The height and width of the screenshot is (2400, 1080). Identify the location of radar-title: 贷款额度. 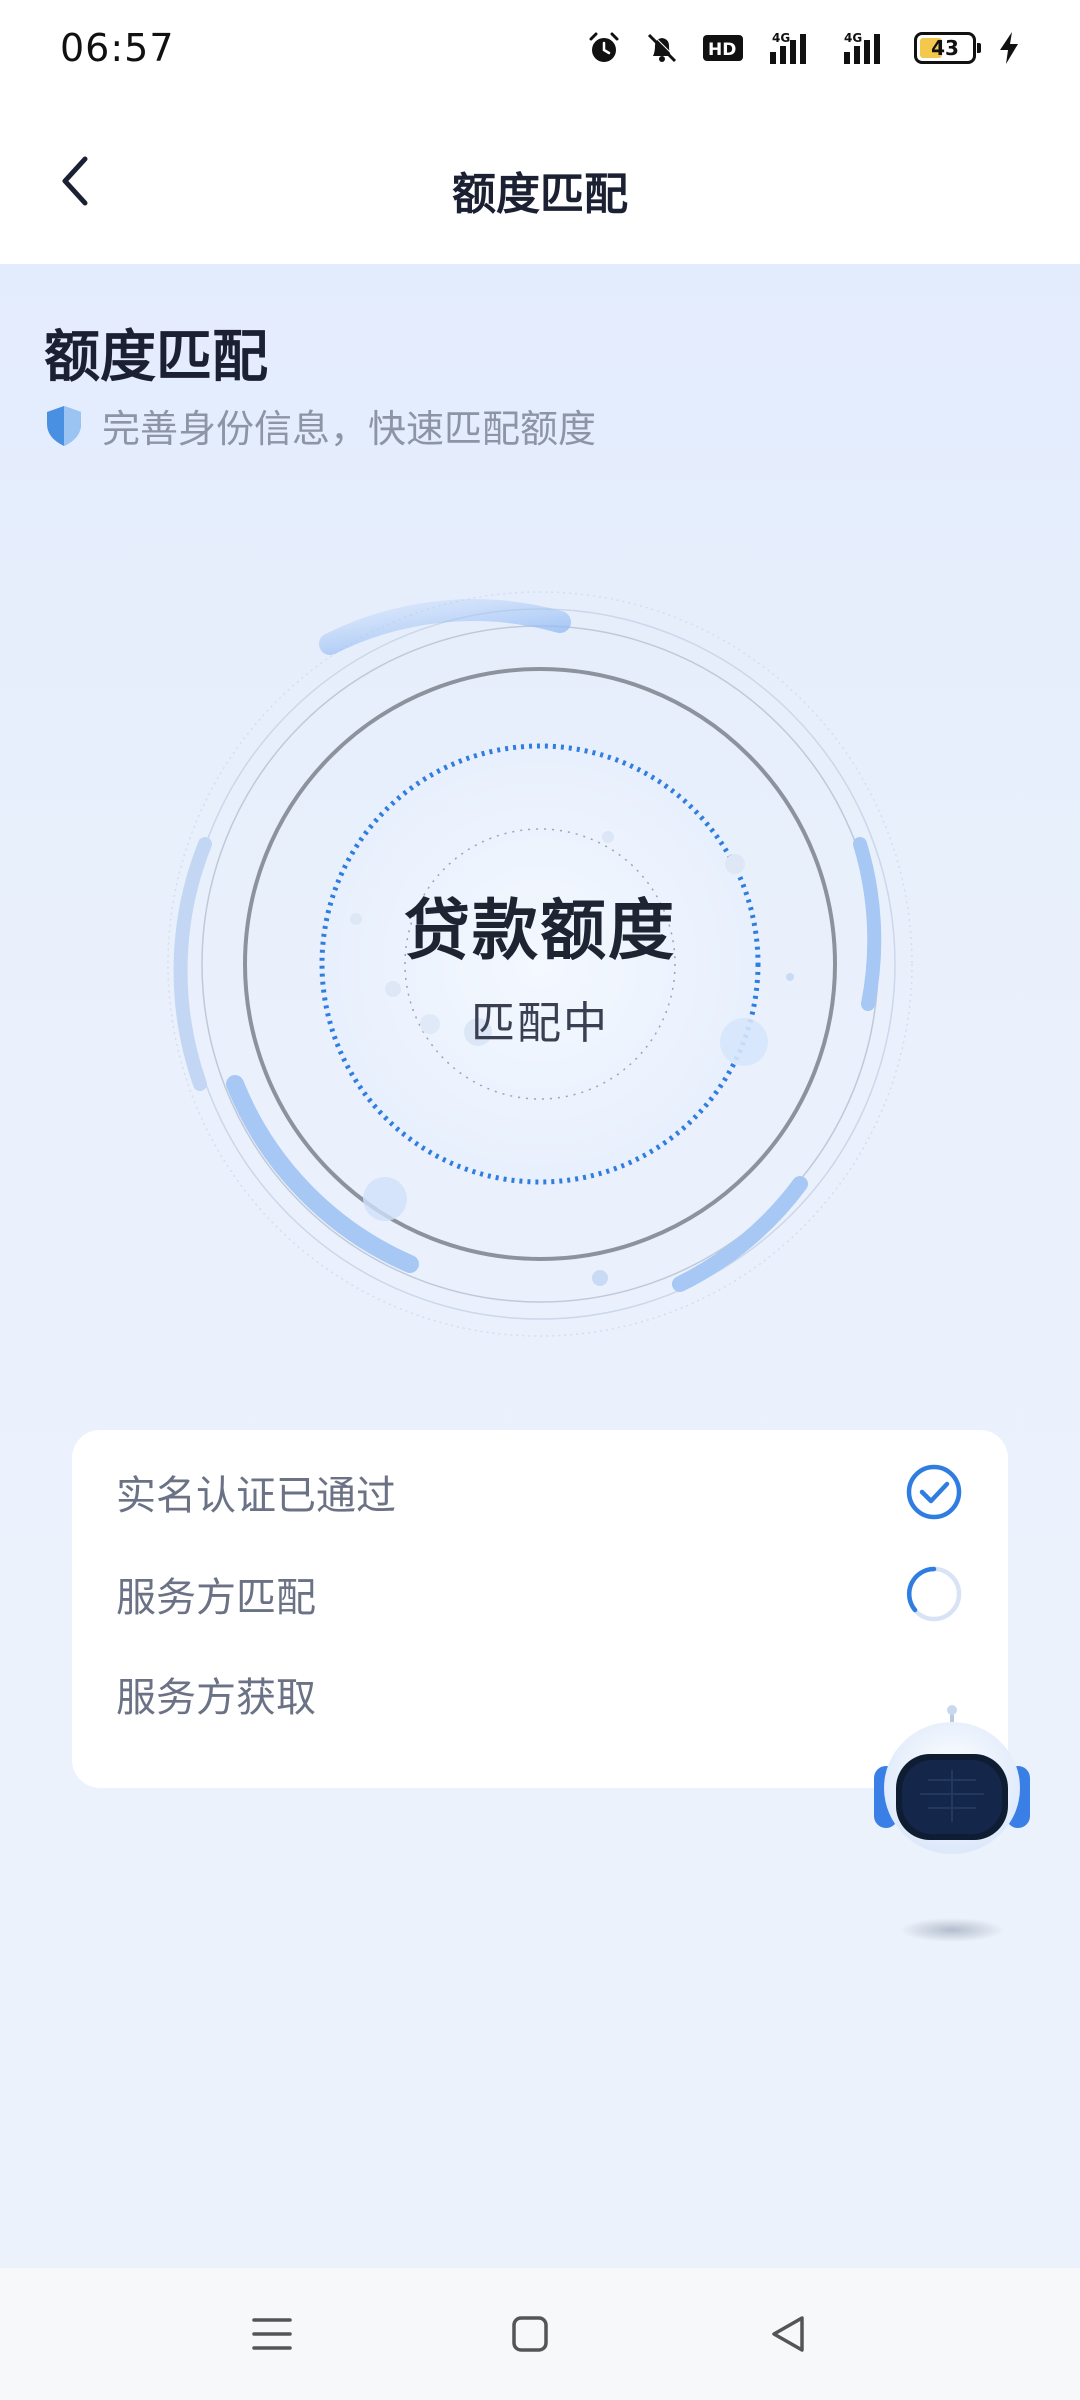
(540, 930).